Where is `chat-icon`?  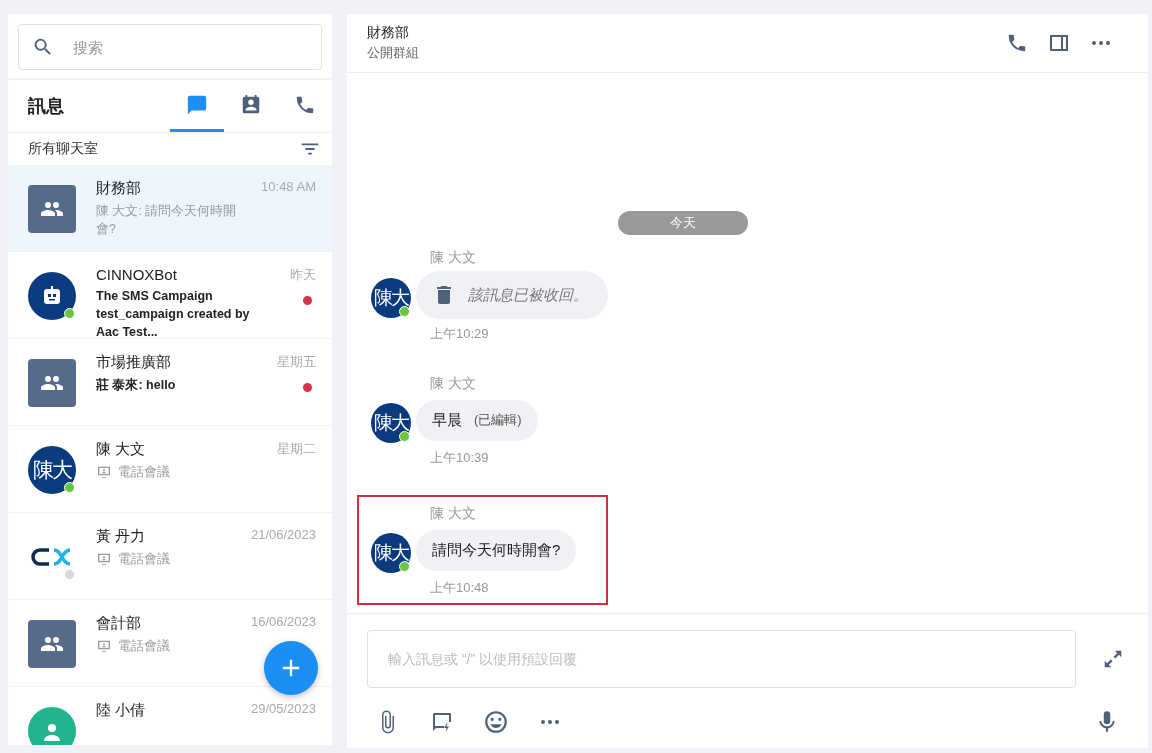
chat-icon is located at coordinates (197, 104).